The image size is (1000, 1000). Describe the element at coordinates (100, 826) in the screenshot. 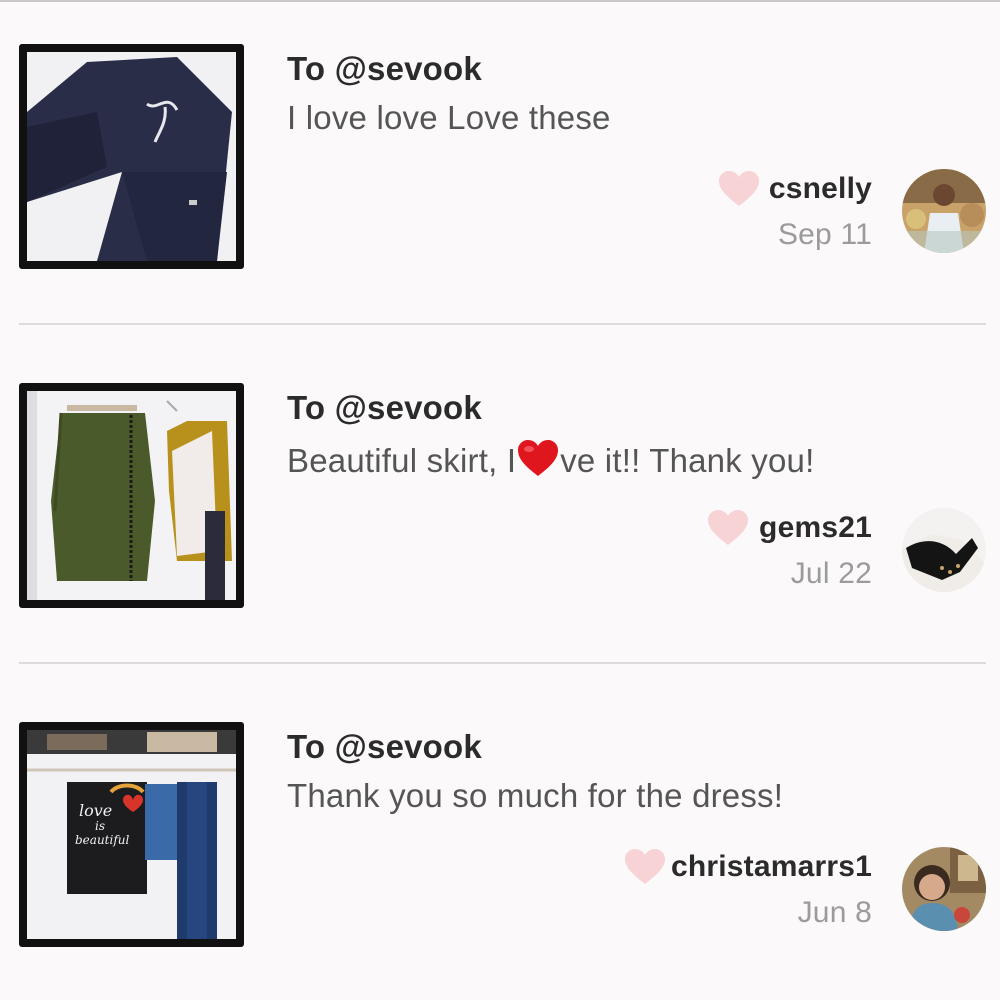

I see `thumb-text-line: is` at that location.